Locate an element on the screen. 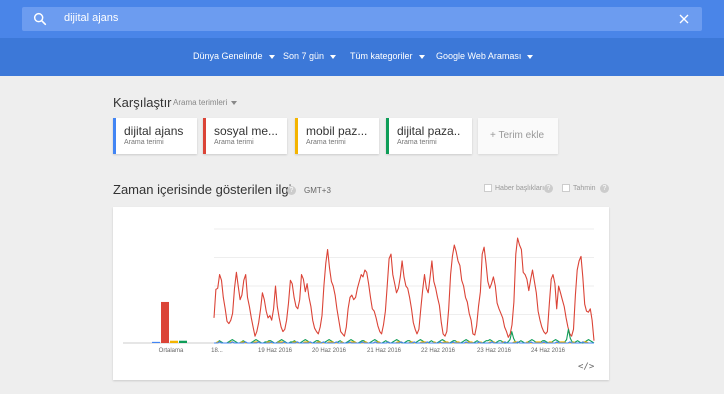  location-filter-label: Dünya Genelinde is located at coordinates (228, 56).